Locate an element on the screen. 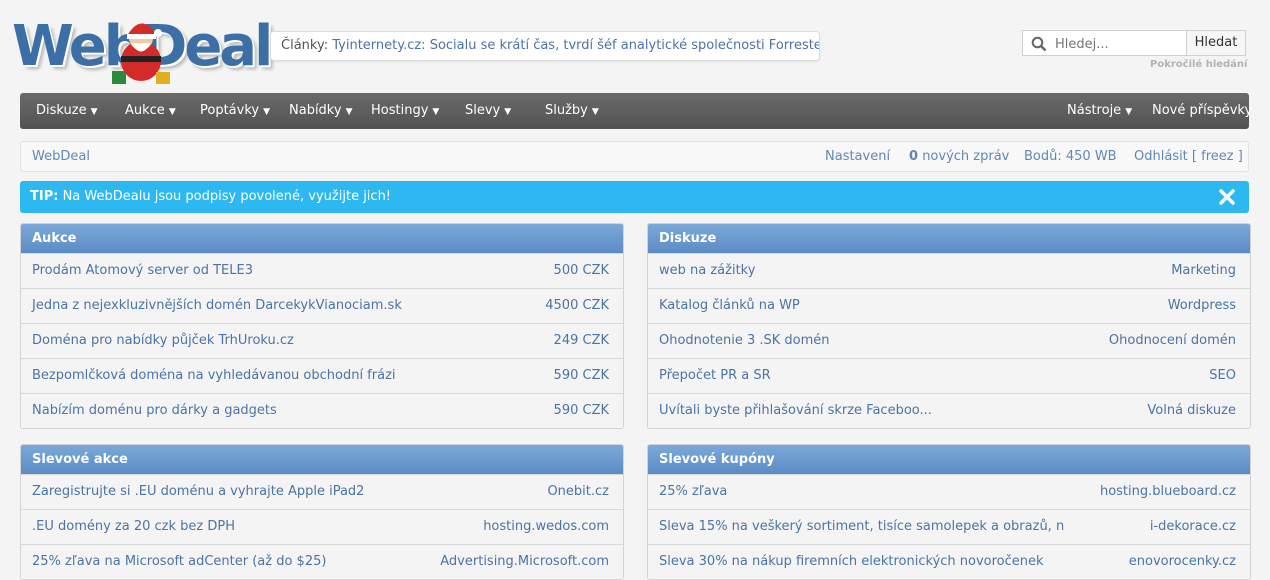 The width and height of the screenshot is (1270, 580). messages-label: nových zpráv is located at coordinates (966, 156).